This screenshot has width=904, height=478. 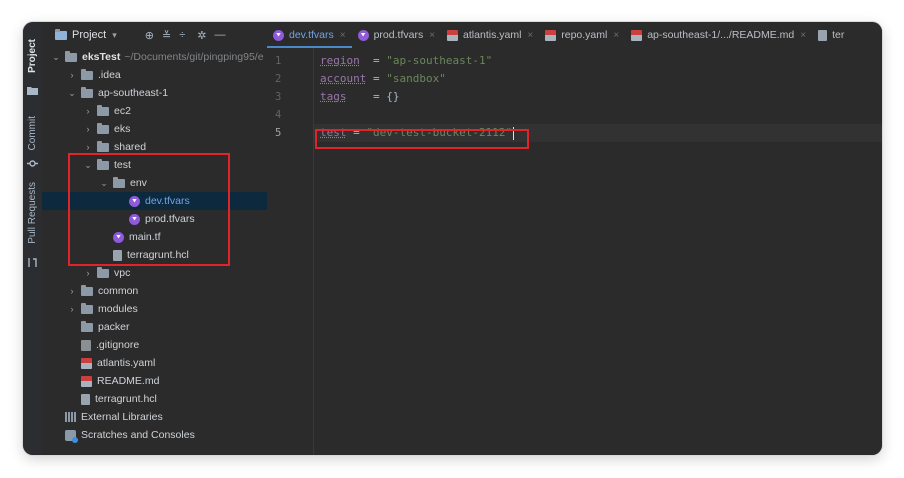 I want to click on editor-tab: dev.tfvars ×, so click(x=309, y=35).